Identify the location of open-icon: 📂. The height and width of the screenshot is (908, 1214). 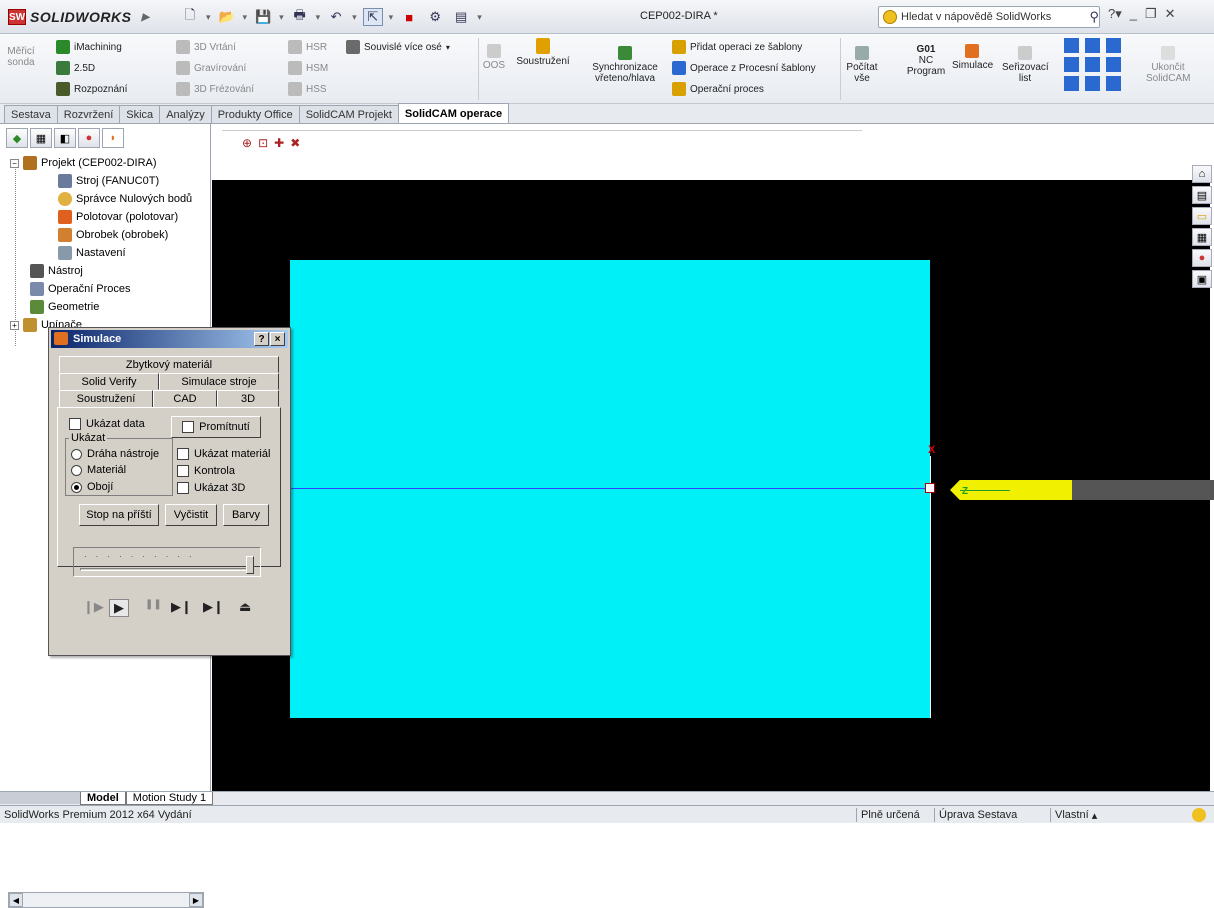
(227, 17).